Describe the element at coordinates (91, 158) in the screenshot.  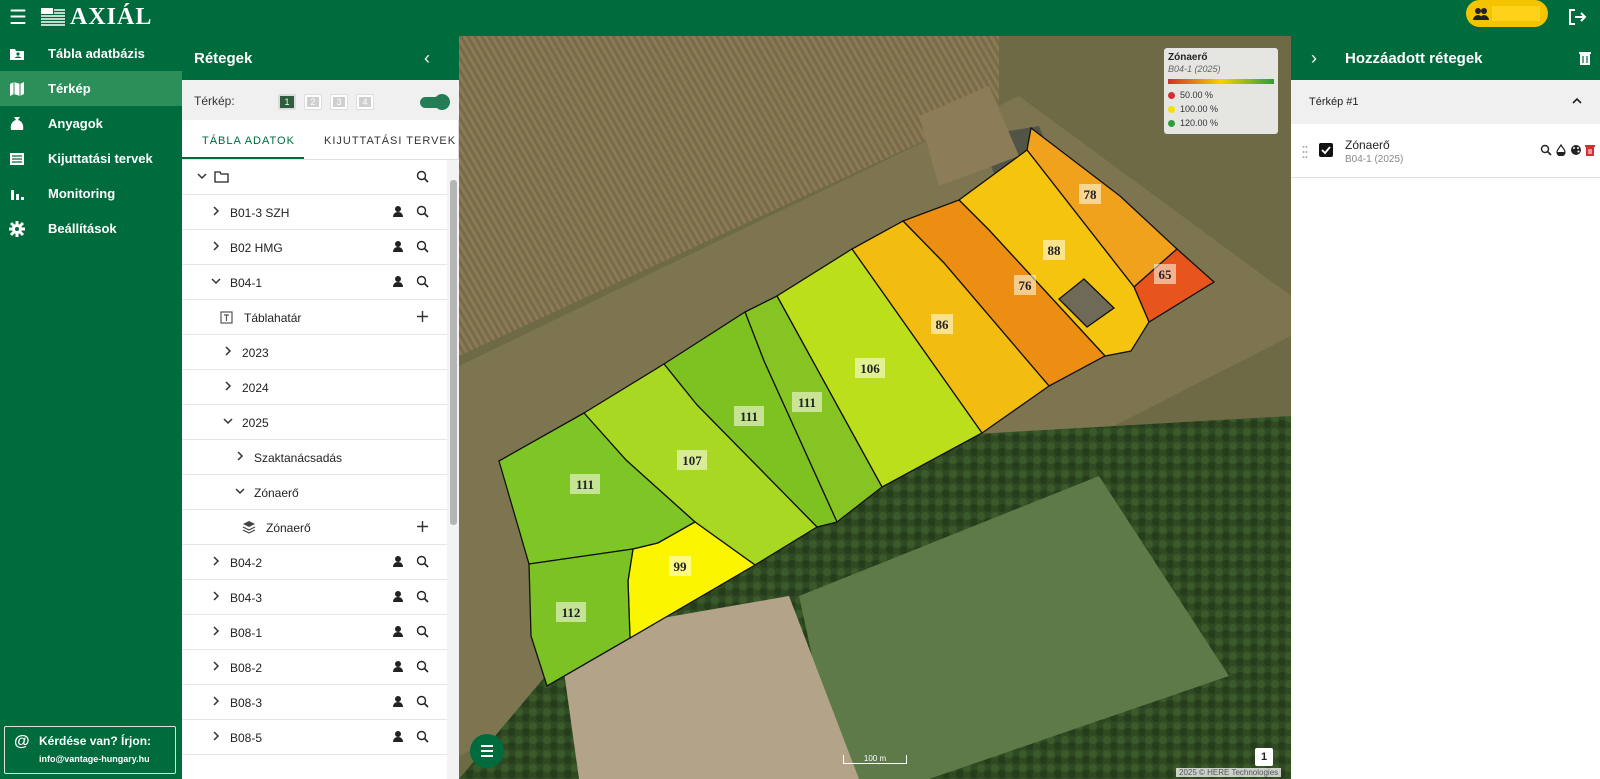
I see `nav-item-kijuttatasi-tervek: Kijuttatási tervek` at that location.